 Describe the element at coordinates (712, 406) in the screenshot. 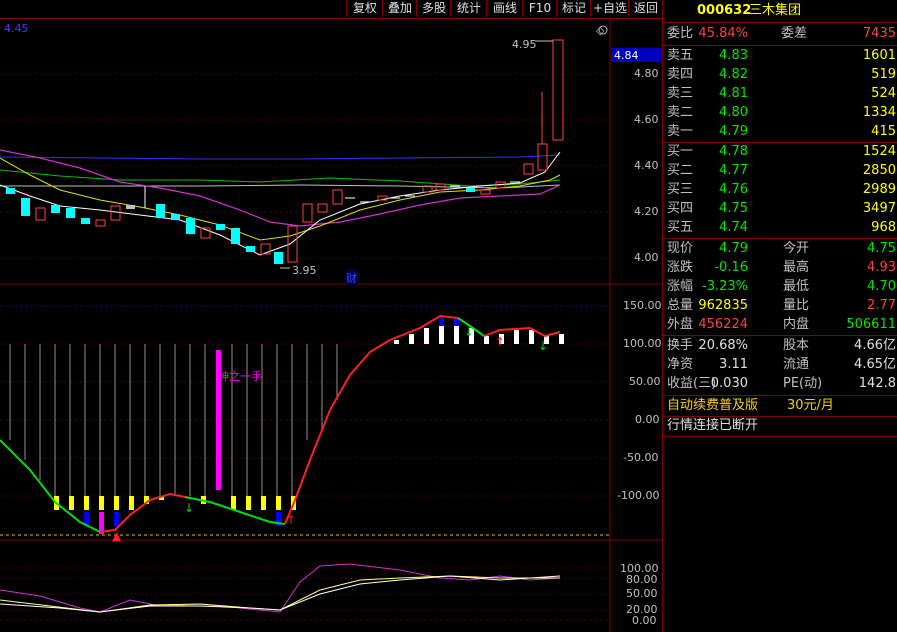

I see `promo-text: 自动续费普及版` at that location.